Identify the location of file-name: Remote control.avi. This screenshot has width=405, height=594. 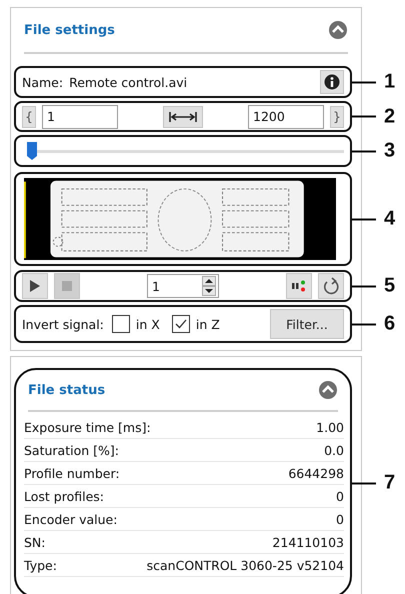
(128, 82).